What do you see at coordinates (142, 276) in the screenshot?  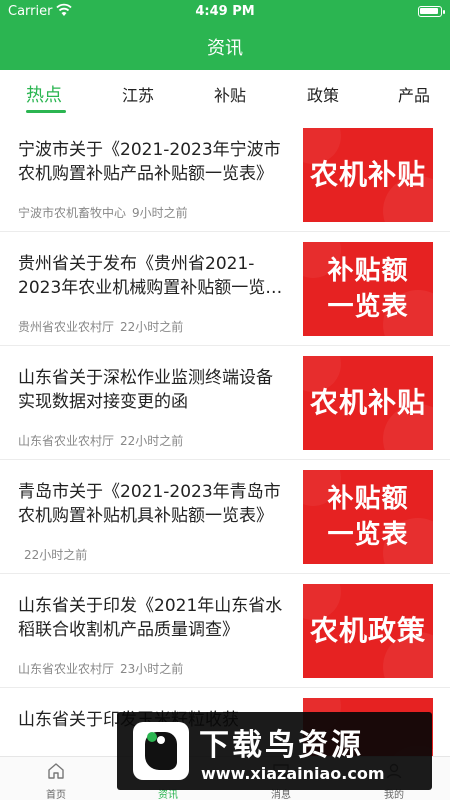 I see `article-title: 贵州省关于发布《贵州省2021-2023年农业机械购置补贴额一览表》` at bounding box center [142, 276].